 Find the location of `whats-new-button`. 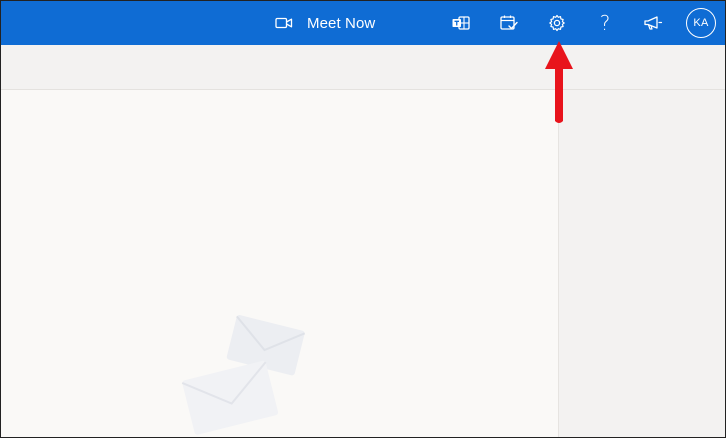

whats-new-button is located at coordinates (653, 23).